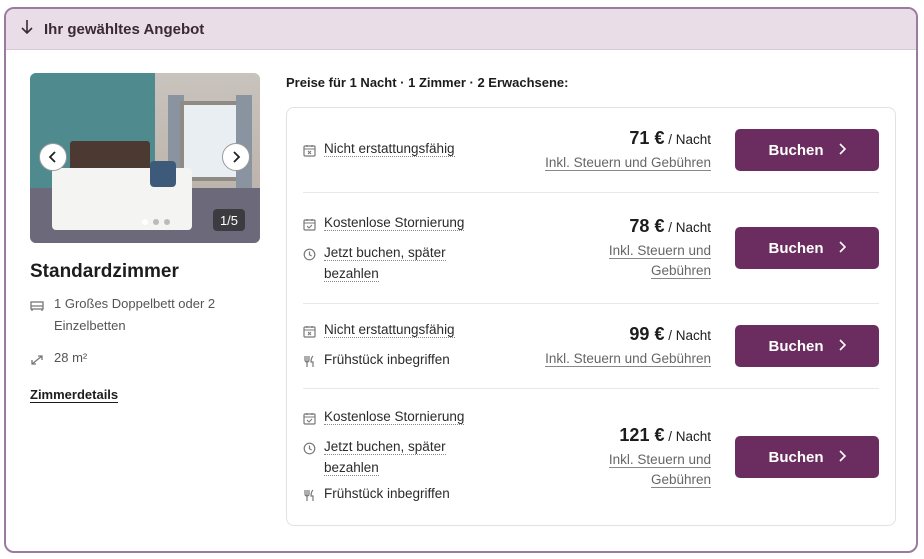  Describe the element at coordinates (156, 222) in the screenshot. I see `photo-dots` at that location.